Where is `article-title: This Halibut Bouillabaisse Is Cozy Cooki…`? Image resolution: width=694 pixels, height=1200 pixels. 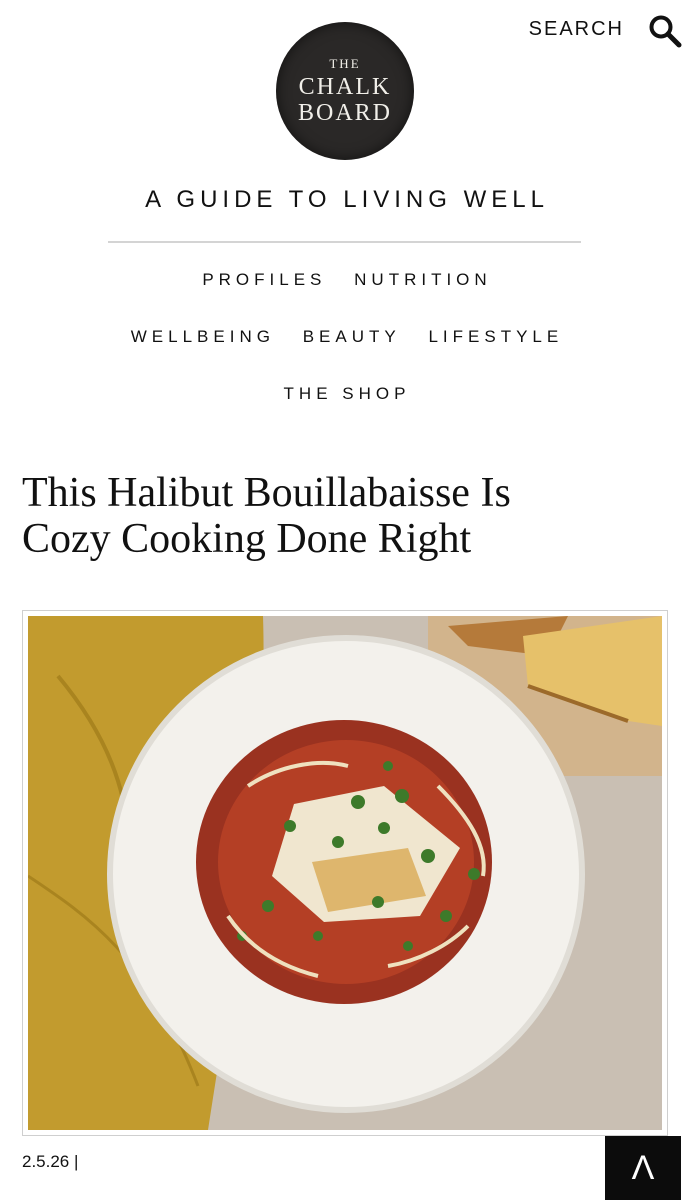
article-title: This Halibut Bouillabaisse Is Cozy Cooki… is located at coordinates (342, 516).